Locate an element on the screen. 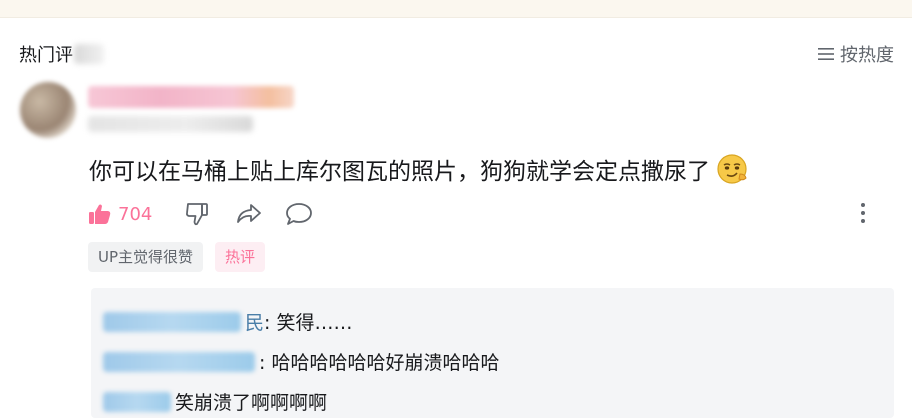 The width and height of the screenshot is (912, 418). reply-item: : 哈哈哈哈哈哈好崩溃哈哈哈 is located at coordinates (301, 361).